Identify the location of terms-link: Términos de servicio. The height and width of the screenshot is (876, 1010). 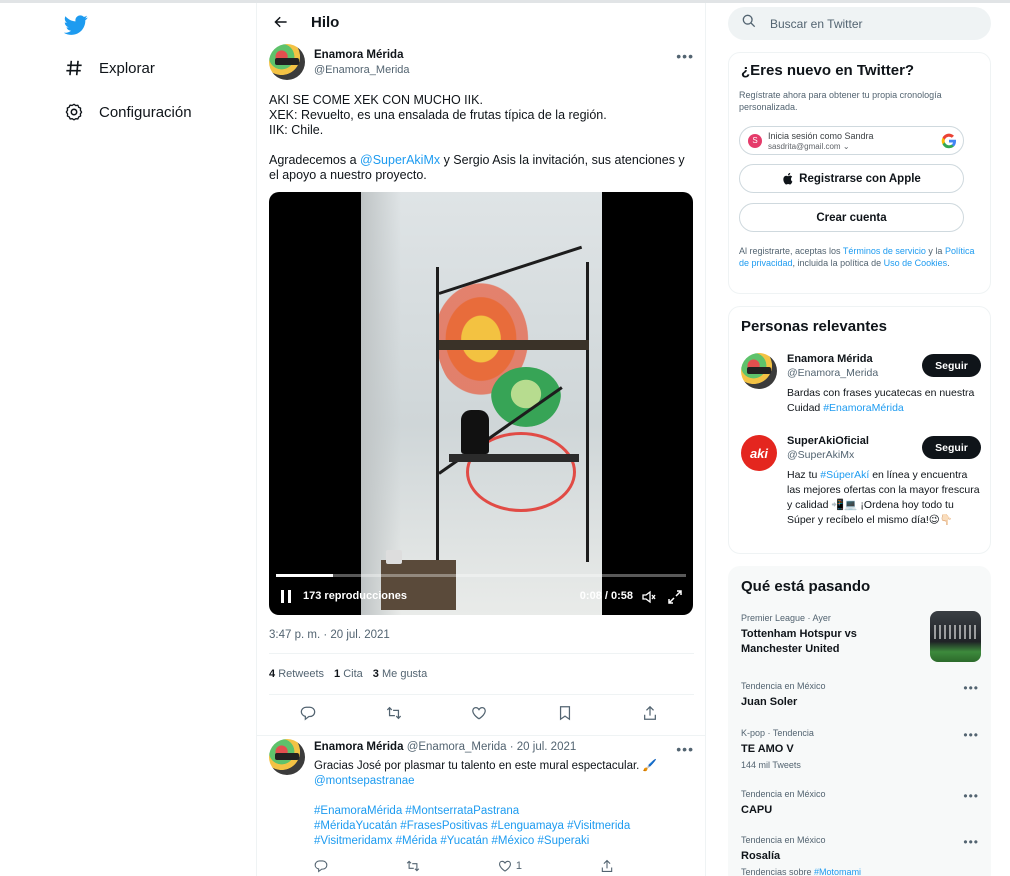
(884, 251).